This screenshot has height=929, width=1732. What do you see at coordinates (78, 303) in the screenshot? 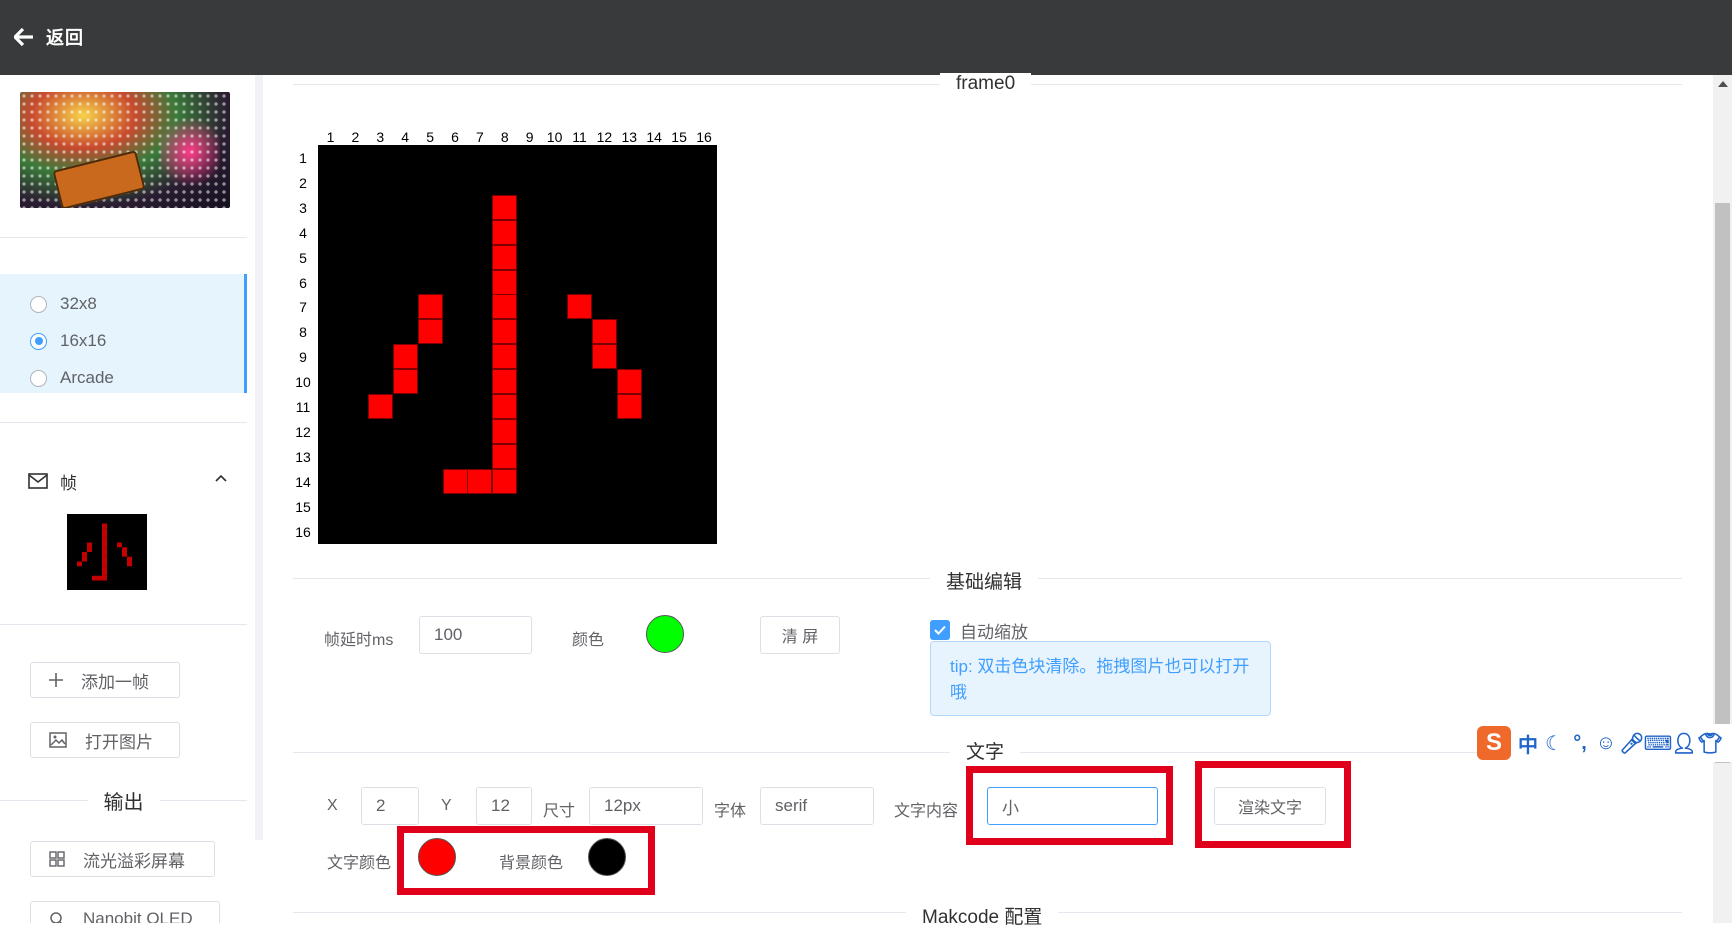
I see `size-option-label: 32x8` at bounding box center [78, 303].